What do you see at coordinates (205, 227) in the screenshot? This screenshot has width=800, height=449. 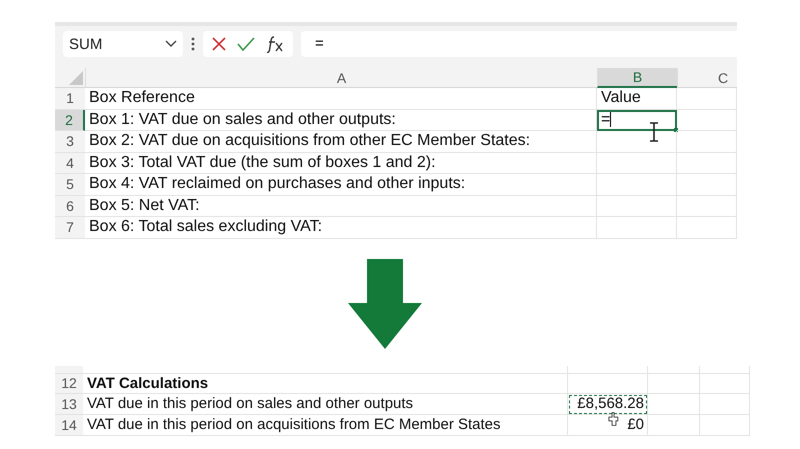 I see `table-cell: Box 6: Total sales excluding VAT:` at bounding box center [205, 227].